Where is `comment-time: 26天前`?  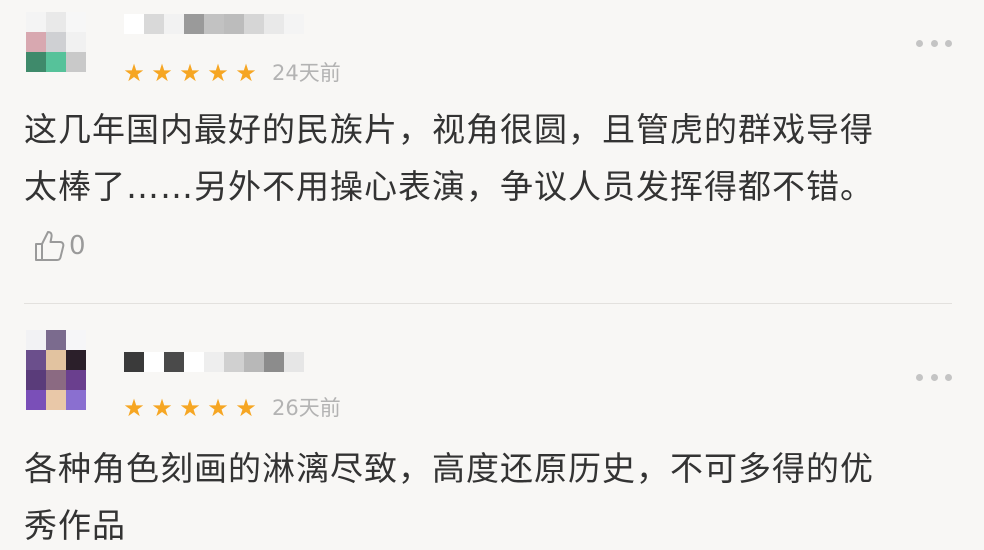
comment-time: 26天前 is located at coordinates (306, 408).